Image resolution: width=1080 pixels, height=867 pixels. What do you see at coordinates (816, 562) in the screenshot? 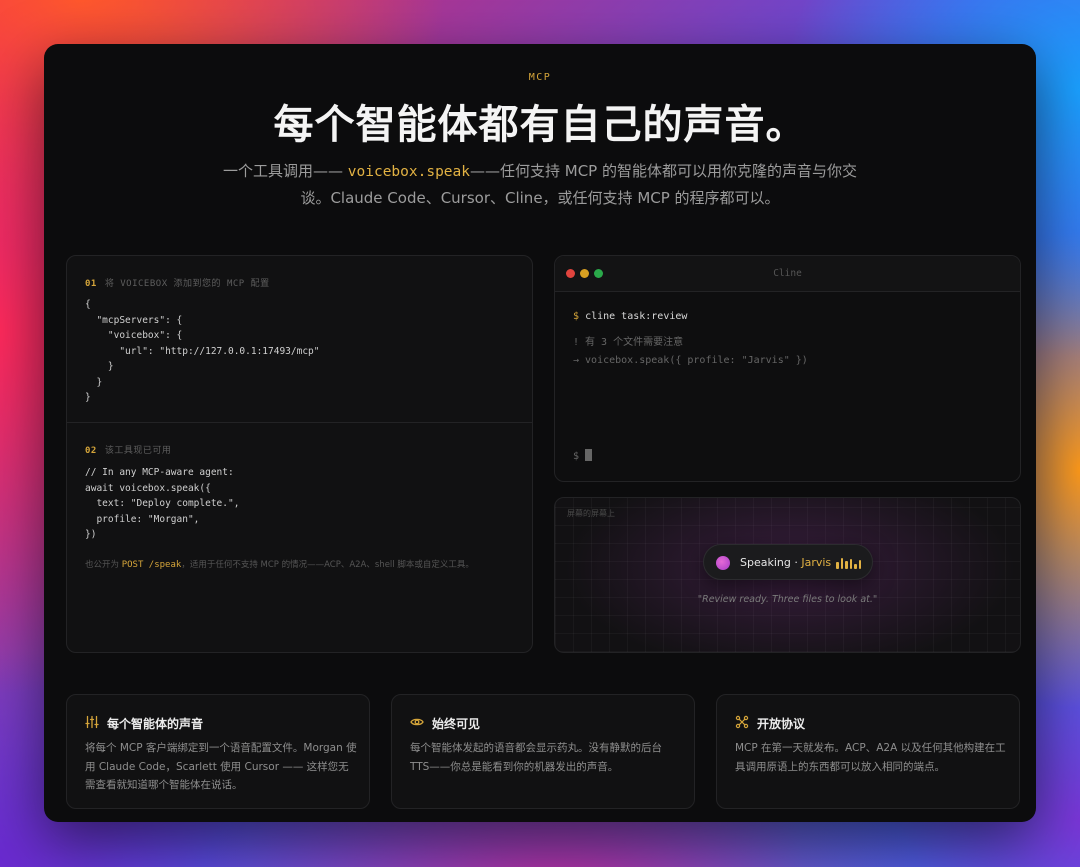
I see `speaker-name: Jarvis` at bounding box center [816, 562].